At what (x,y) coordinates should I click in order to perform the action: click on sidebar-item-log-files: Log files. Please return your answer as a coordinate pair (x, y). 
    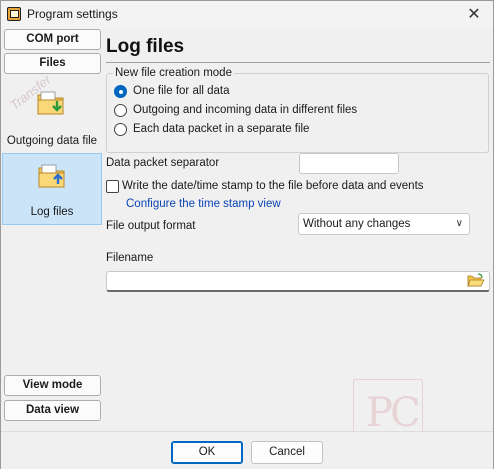
    Looking at the image, I should click on (52, 189).